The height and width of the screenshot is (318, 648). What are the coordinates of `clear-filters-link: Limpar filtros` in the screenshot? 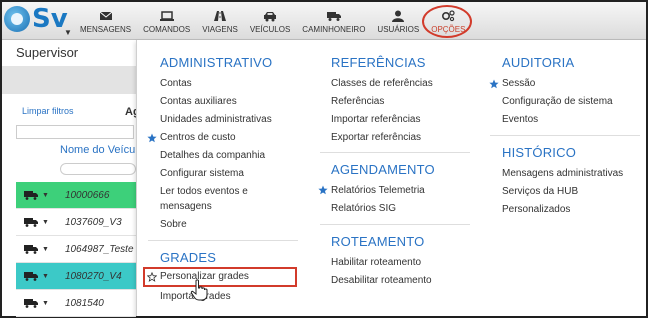 It's located at (48, 111).